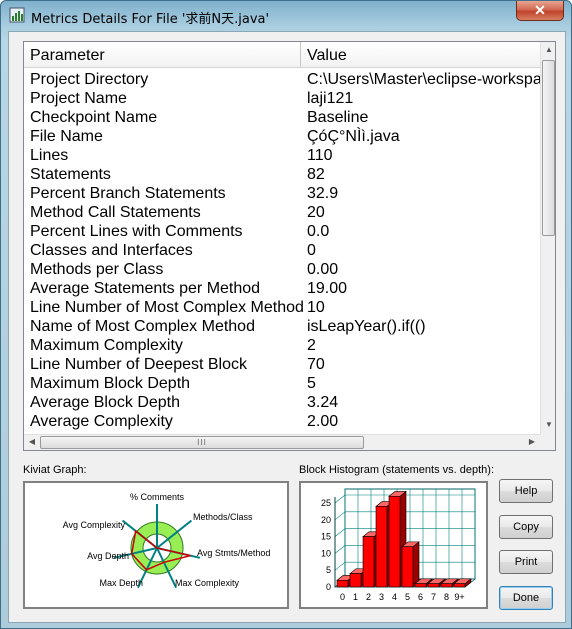  What do you see at coordinates (142, 326) in the screenshot?
I see `parameter-cell: Name of Most Complex Method` at bounding box center [142, 326].